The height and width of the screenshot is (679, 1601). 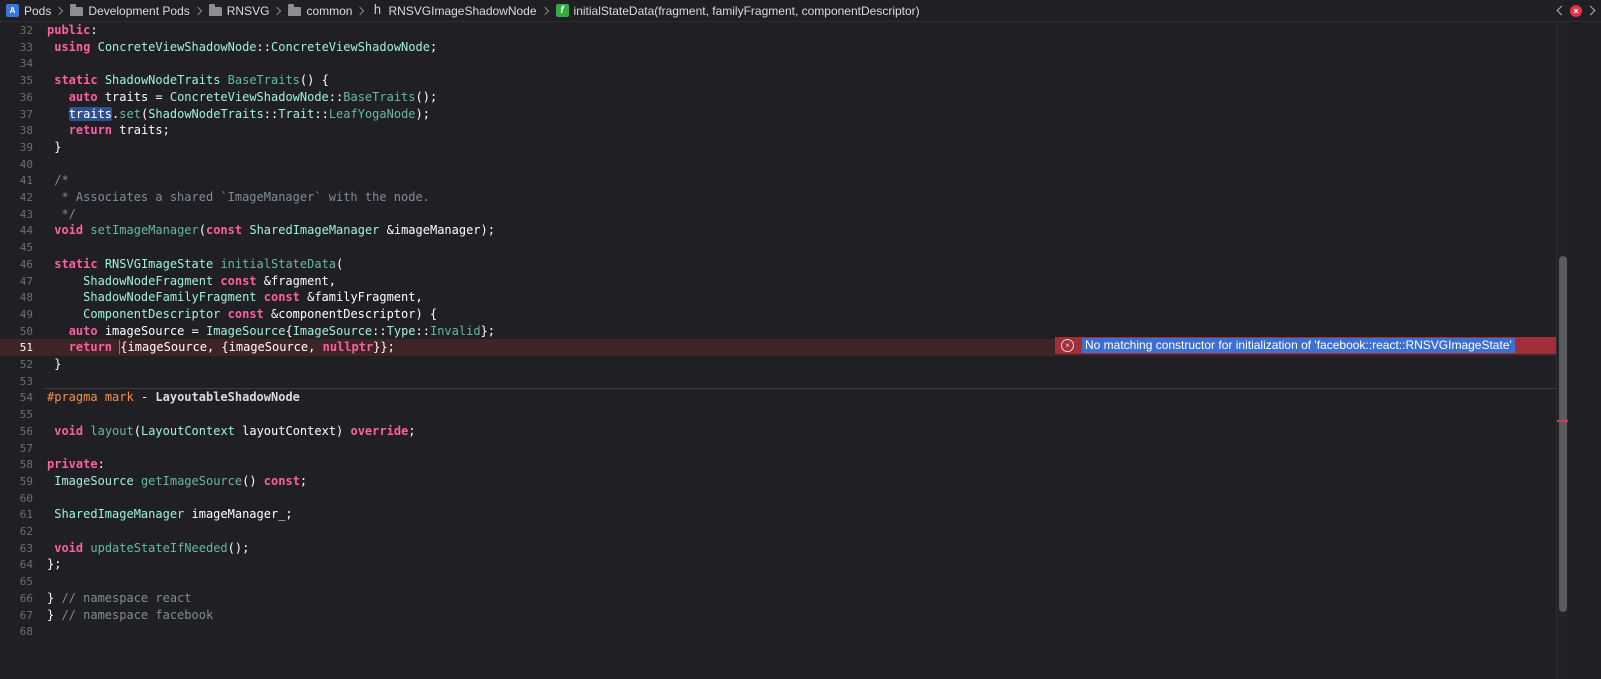 I want to click on code-line: 38 return traits;, so click(x=778, y=130).